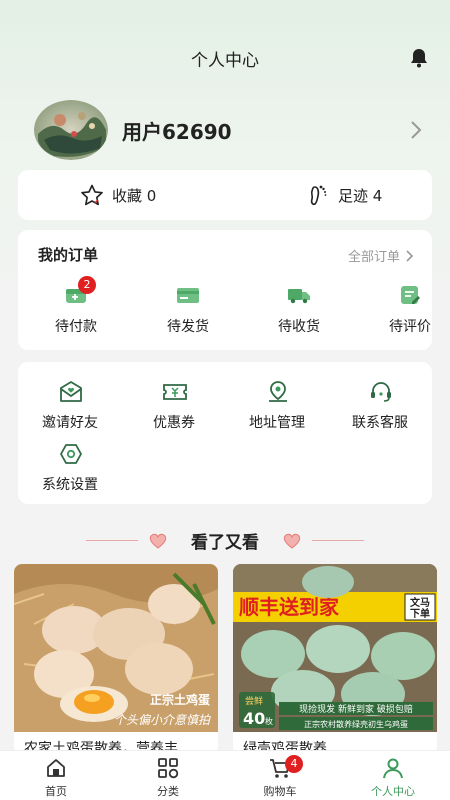 Image resolution: width=450 pixels, height=800 pixels. Describe the element at coordinates (381, 392) in the screenshot. I see `headset-icon` at that location.